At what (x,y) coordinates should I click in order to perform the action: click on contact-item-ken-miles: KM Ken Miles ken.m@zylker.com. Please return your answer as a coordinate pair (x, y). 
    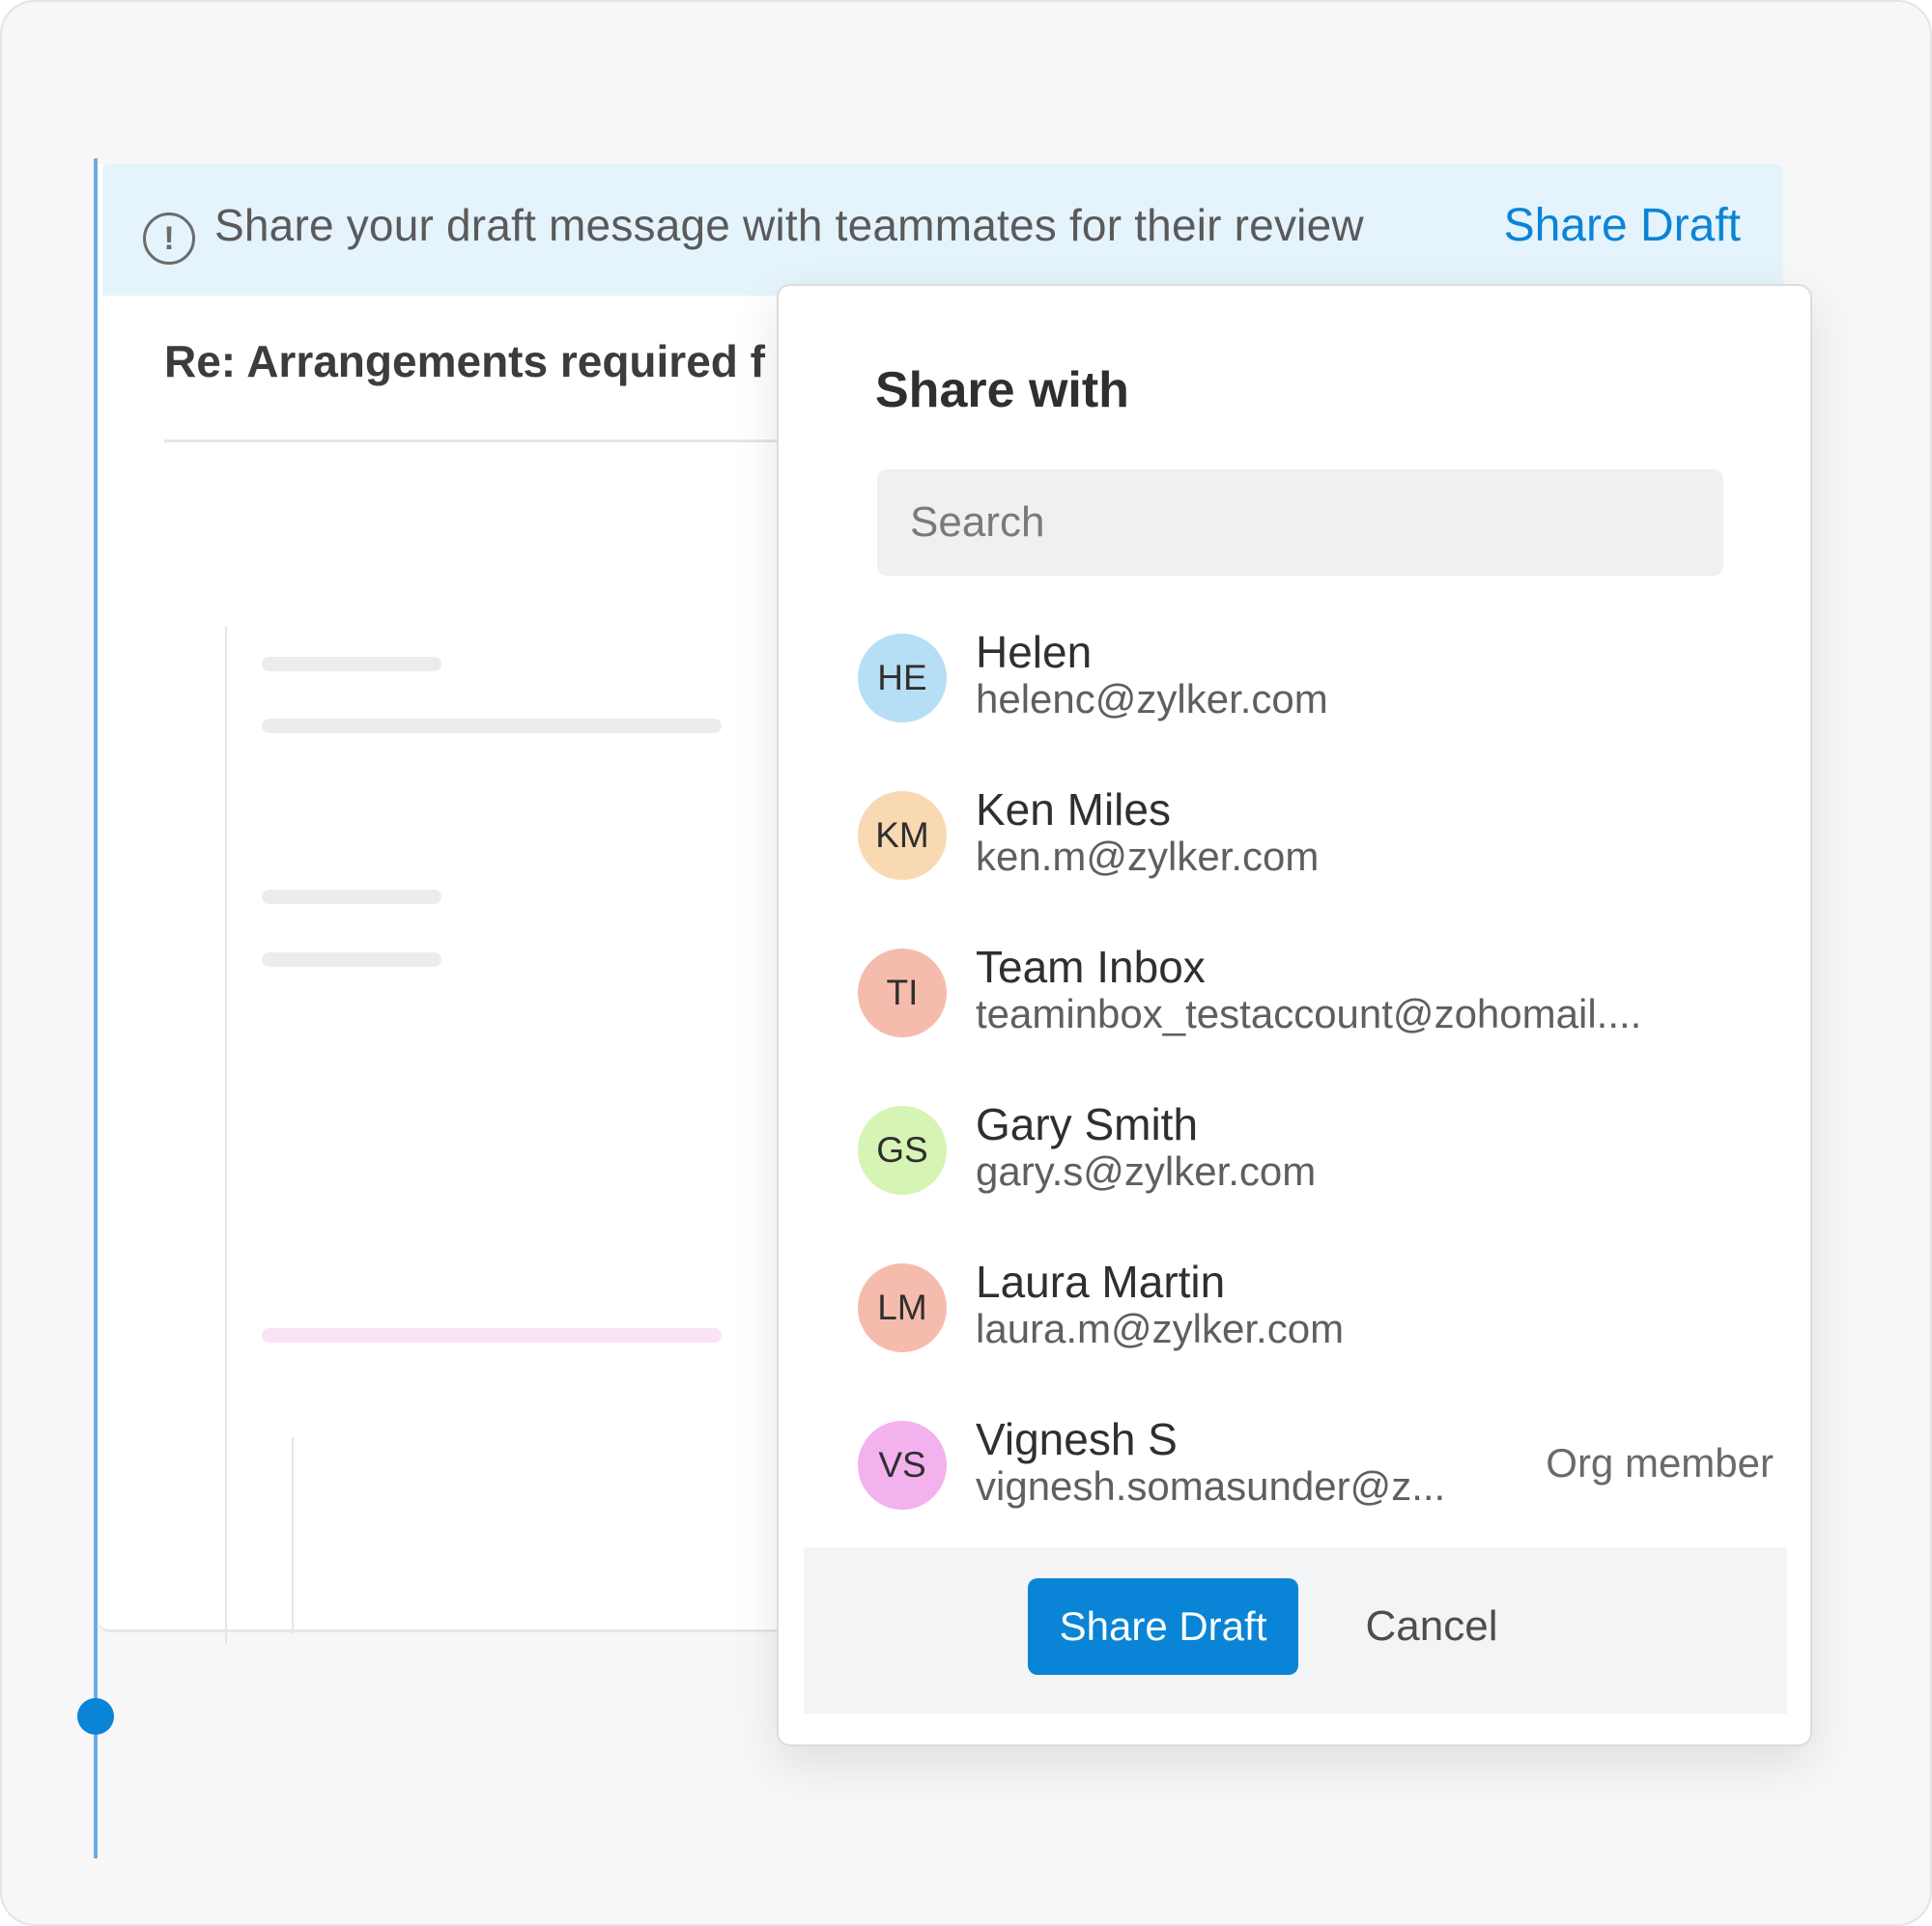
    Looking at the image, I should click on (1321, 866).